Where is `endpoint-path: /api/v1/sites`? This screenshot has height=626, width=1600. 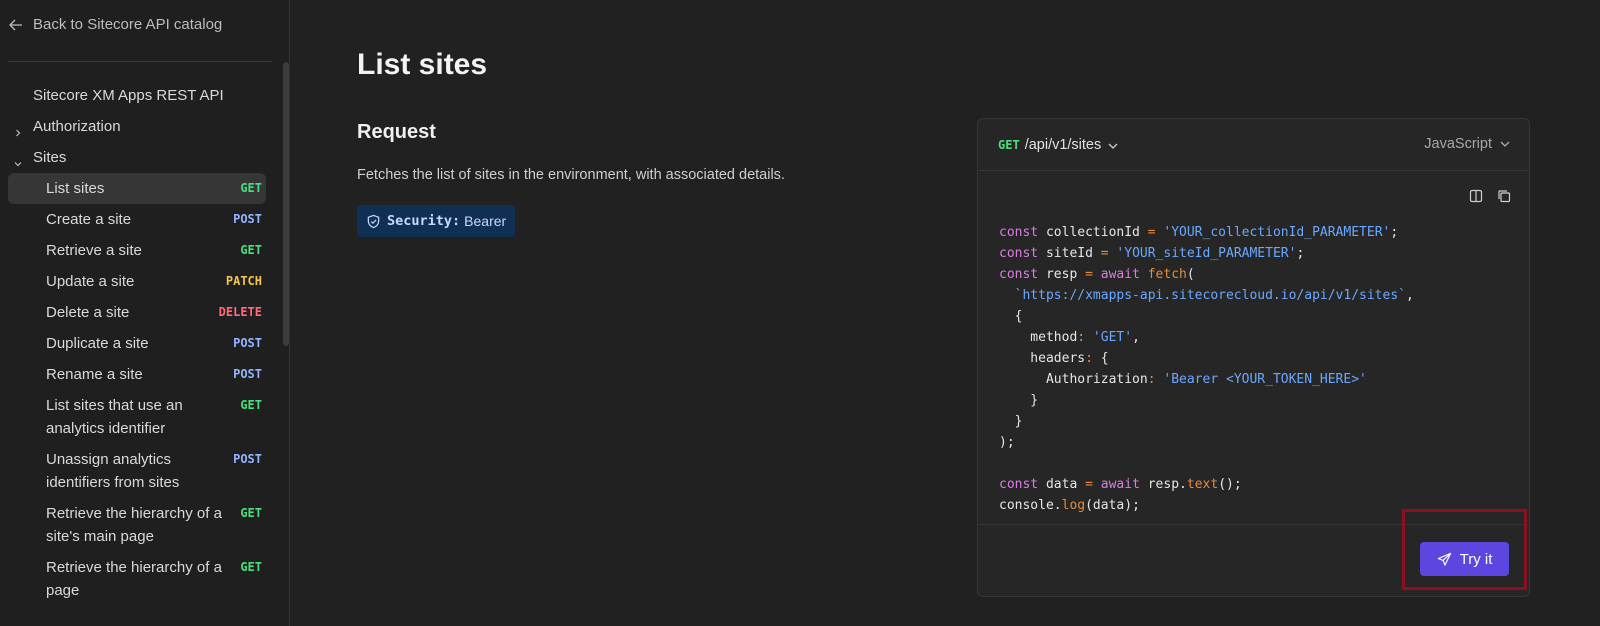
endpoint-path: /api/v1/sites is located at coordinates (1063, 144).